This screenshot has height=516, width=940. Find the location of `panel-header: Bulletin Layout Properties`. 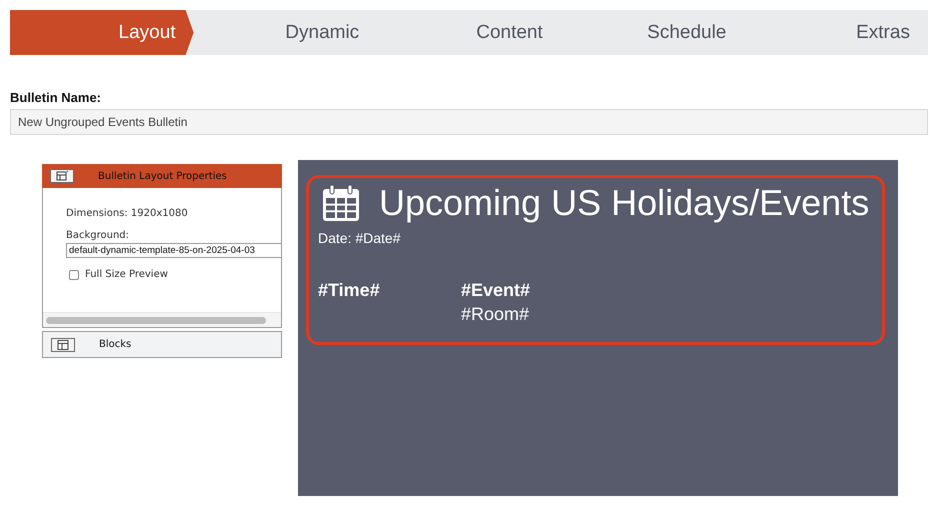

panel-header: Bulletin Layout Properties is located at coordinates (162, 176).